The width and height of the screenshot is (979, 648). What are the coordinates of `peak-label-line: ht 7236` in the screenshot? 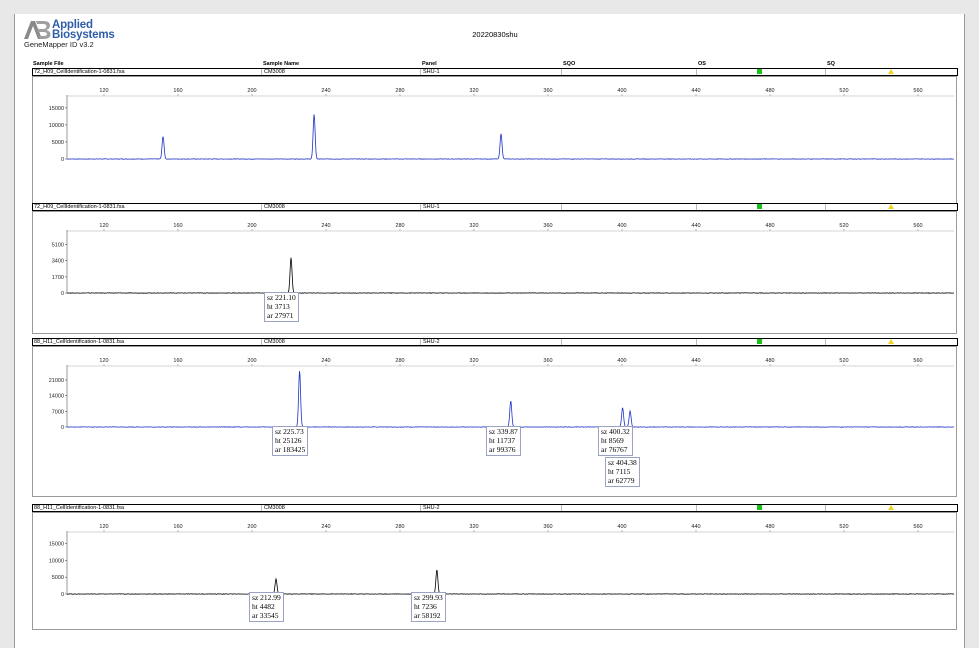 It's located at (425, 607).